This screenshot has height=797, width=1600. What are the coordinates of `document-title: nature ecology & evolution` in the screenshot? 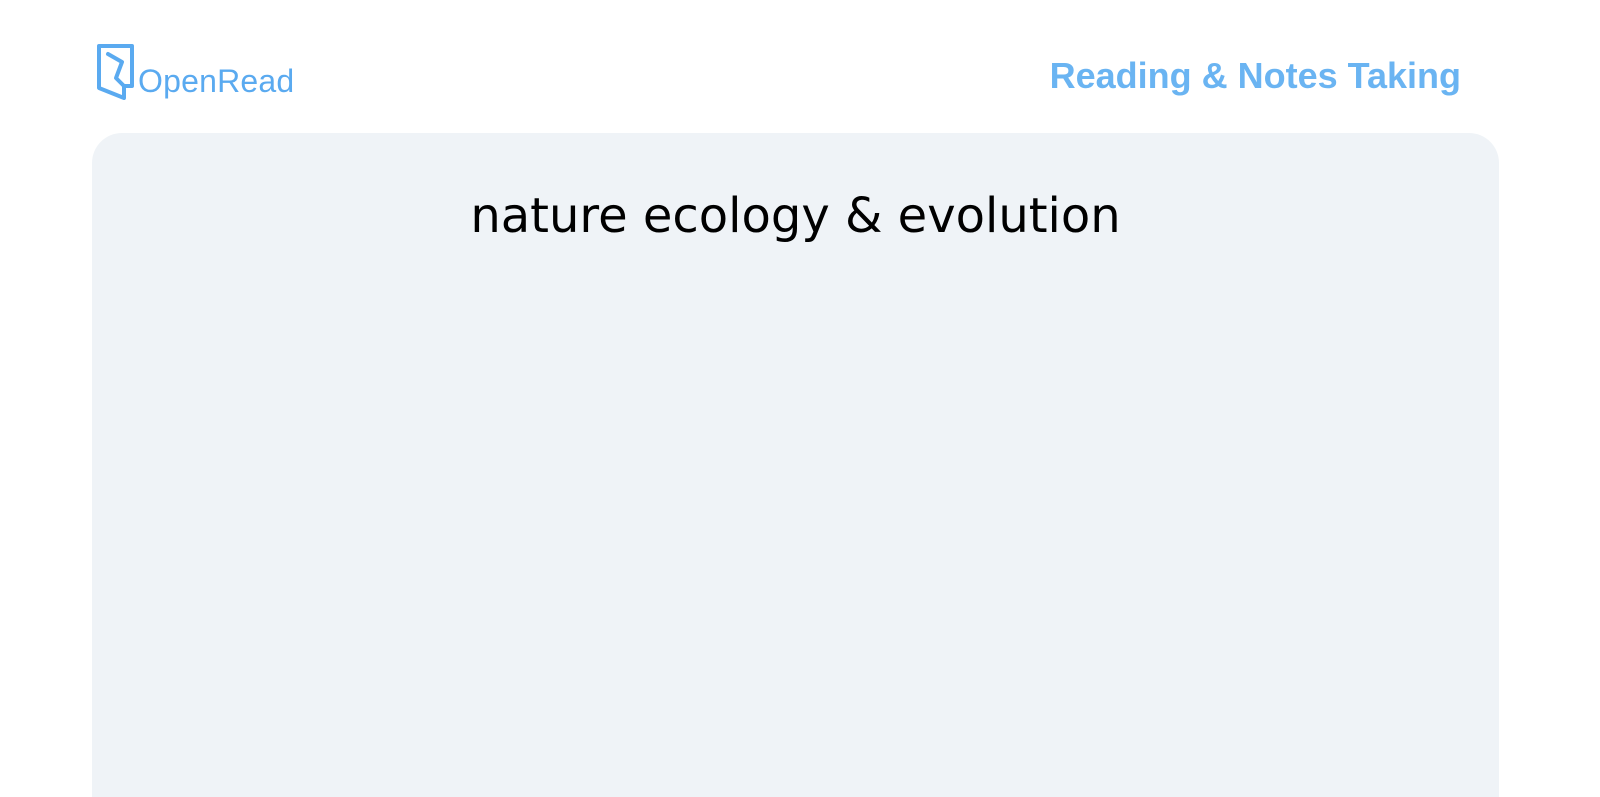 It's located at (795, 216).